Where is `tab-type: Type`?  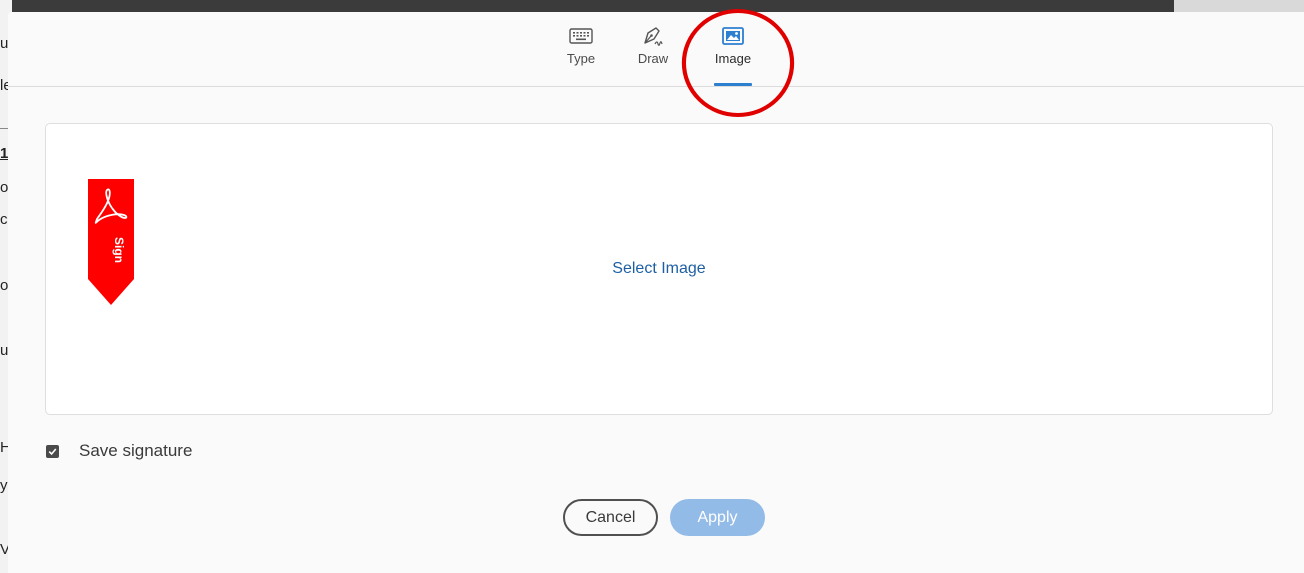
tab-type: Type is located at coordinates (581, 55).